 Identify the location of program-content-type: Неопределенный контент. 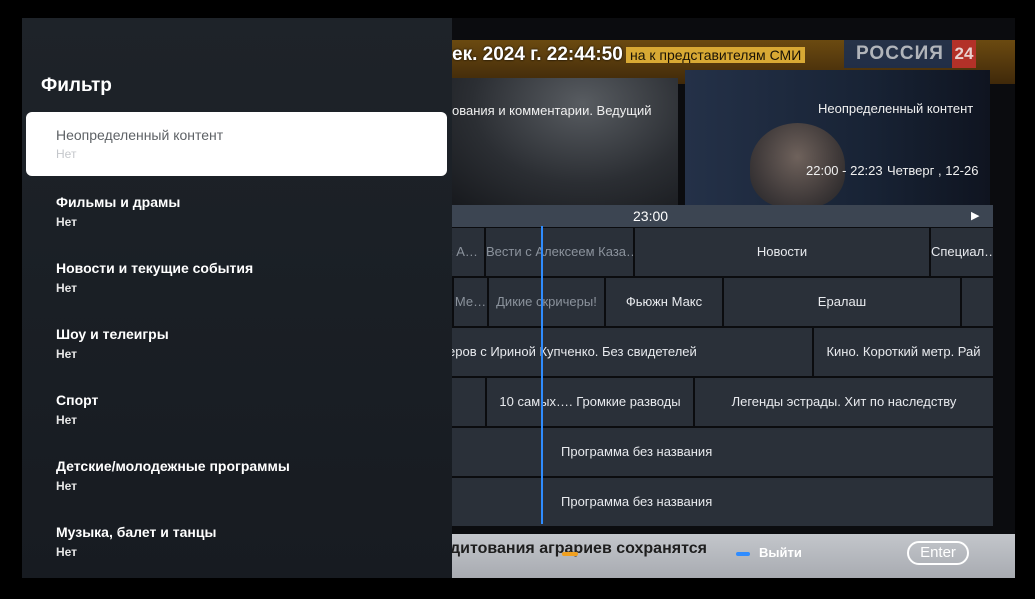
(896, 108).